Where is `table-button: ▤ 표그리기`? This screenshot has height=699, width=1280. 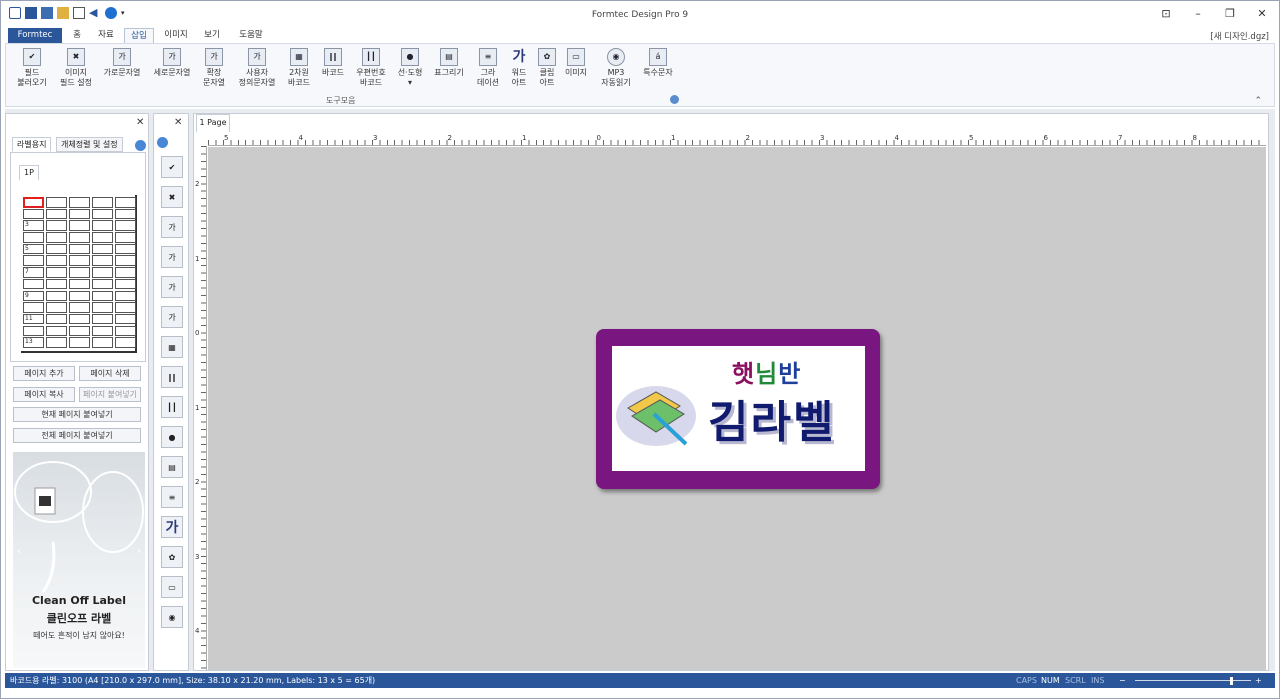
table-button: ▤ 표그리기 is located at coordinates (449, 63).